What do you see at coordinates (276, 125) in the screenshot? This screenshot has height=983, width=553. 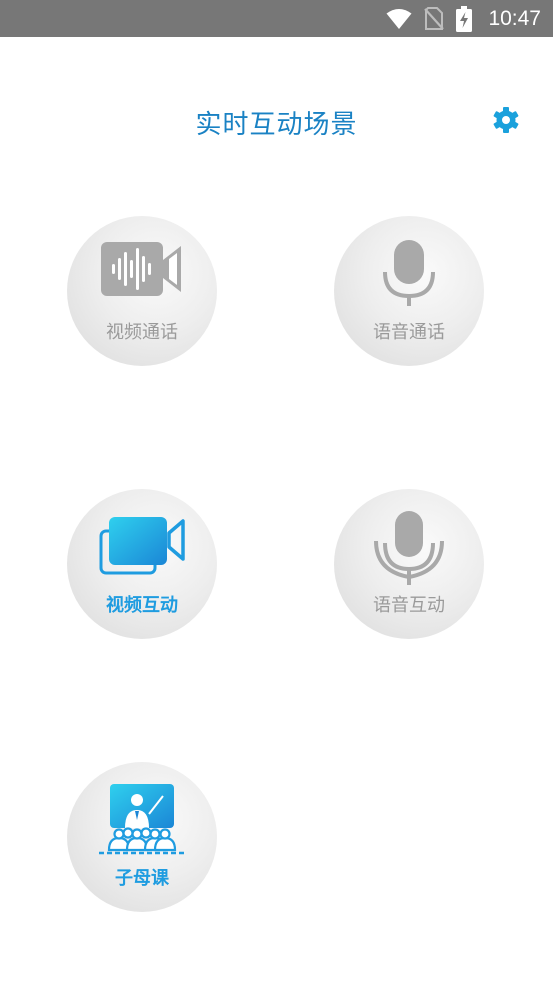 I see `page-title: 实时互动场景` at bounding box center [276, 125].